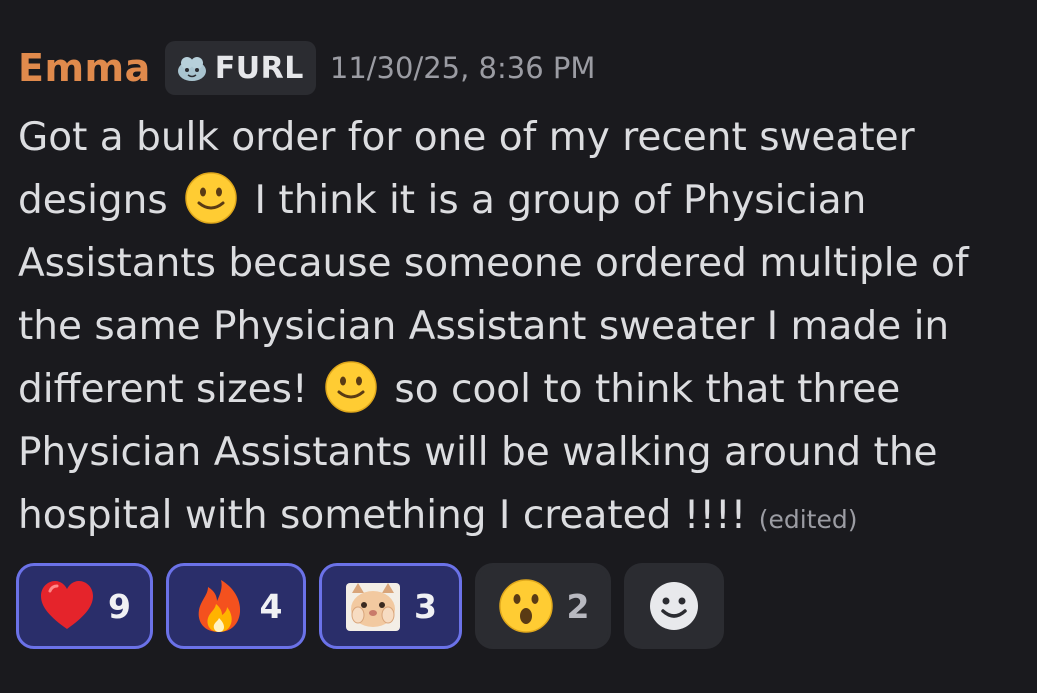  I want to click on reaction-hamster-cat: 3, so click(390, 606).